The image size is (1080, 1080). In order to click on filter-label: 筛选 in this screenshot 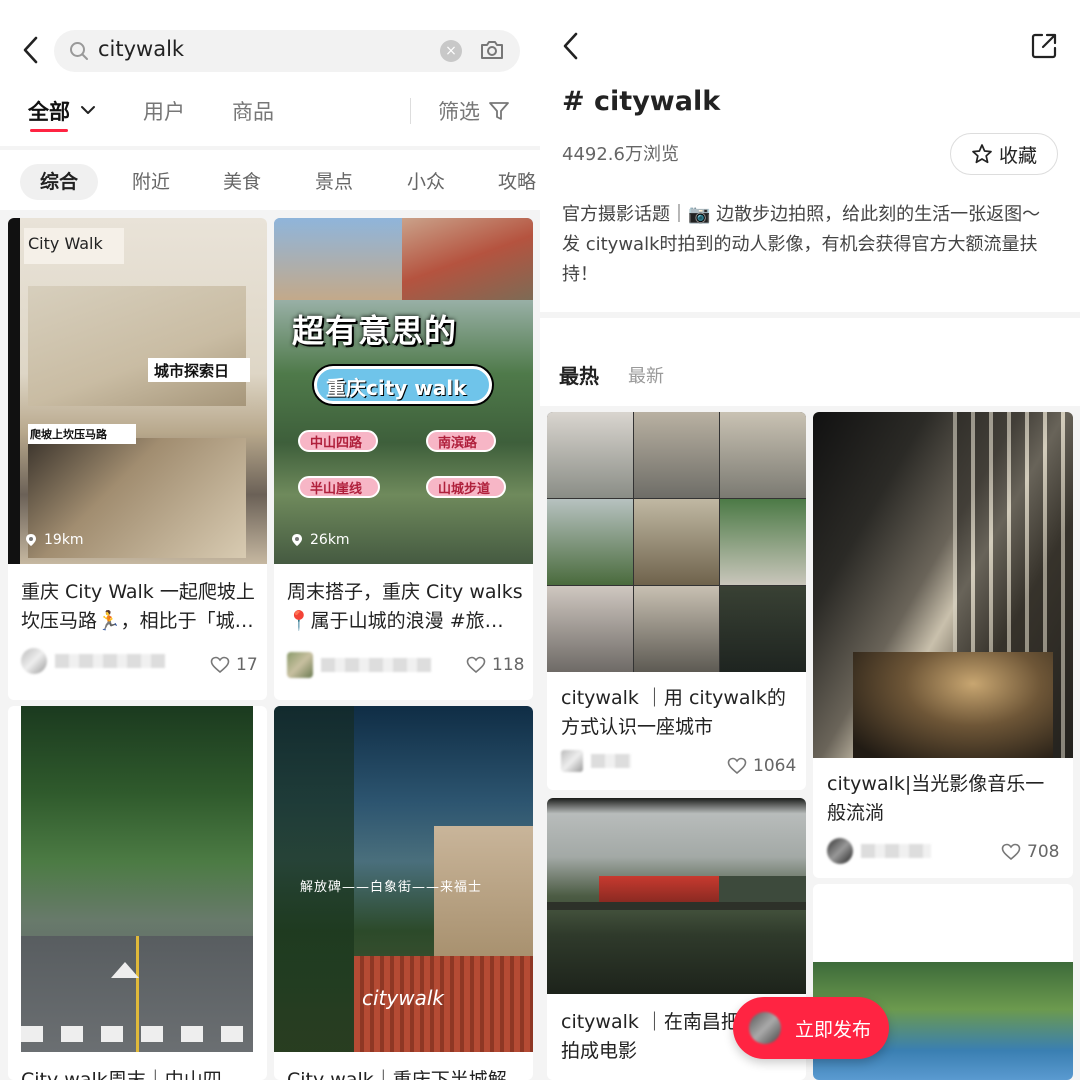, I will do `click(459, 111)`.